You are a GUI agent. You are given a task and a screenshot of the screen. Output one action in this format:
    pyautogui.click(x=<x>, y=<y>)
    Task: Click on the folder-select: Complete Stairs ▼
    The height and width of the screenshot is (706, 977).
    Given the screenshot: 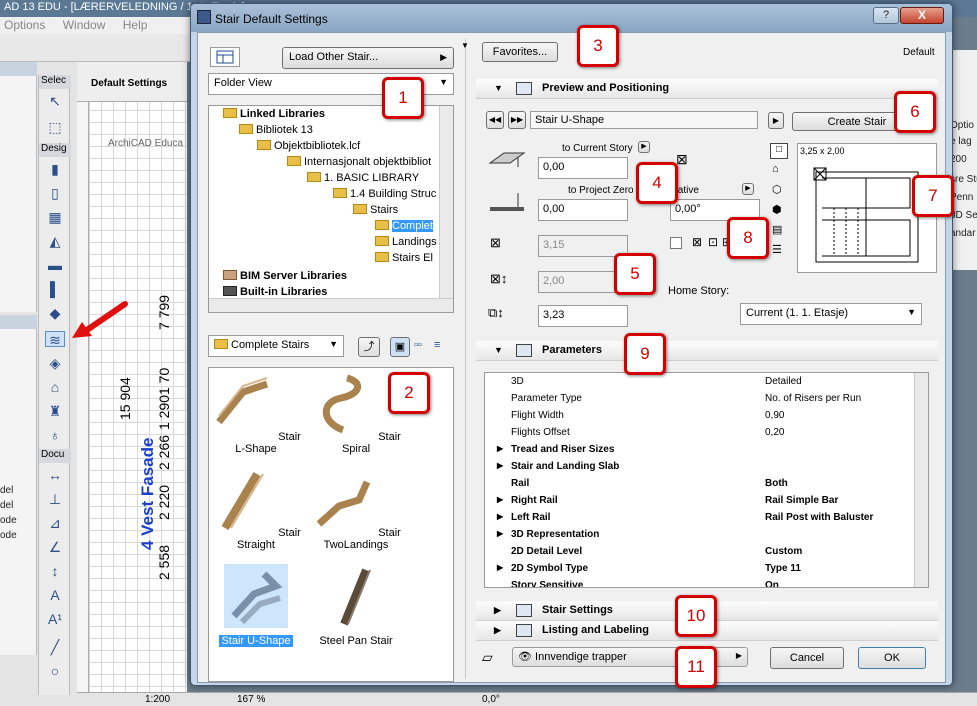 What is the action you would take?
    pyautogui.click(x=276, y=346)
    